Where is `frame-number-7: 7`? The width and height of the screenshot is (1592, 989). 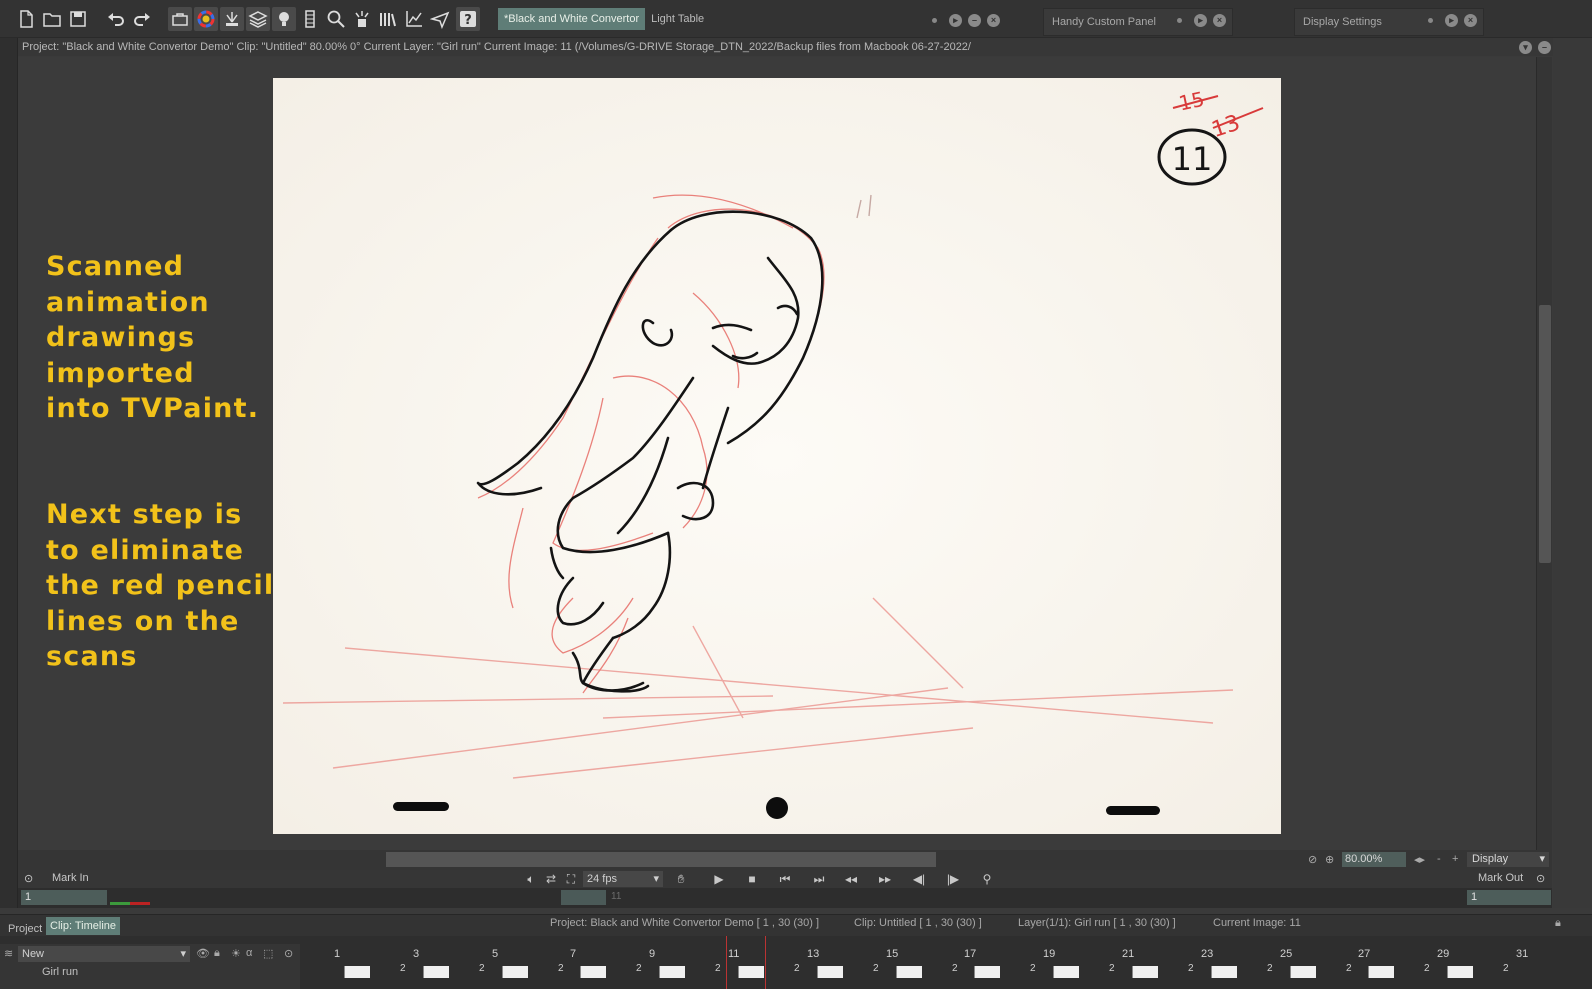
frame-number-7: 7 is located at coordinates (573, 954).